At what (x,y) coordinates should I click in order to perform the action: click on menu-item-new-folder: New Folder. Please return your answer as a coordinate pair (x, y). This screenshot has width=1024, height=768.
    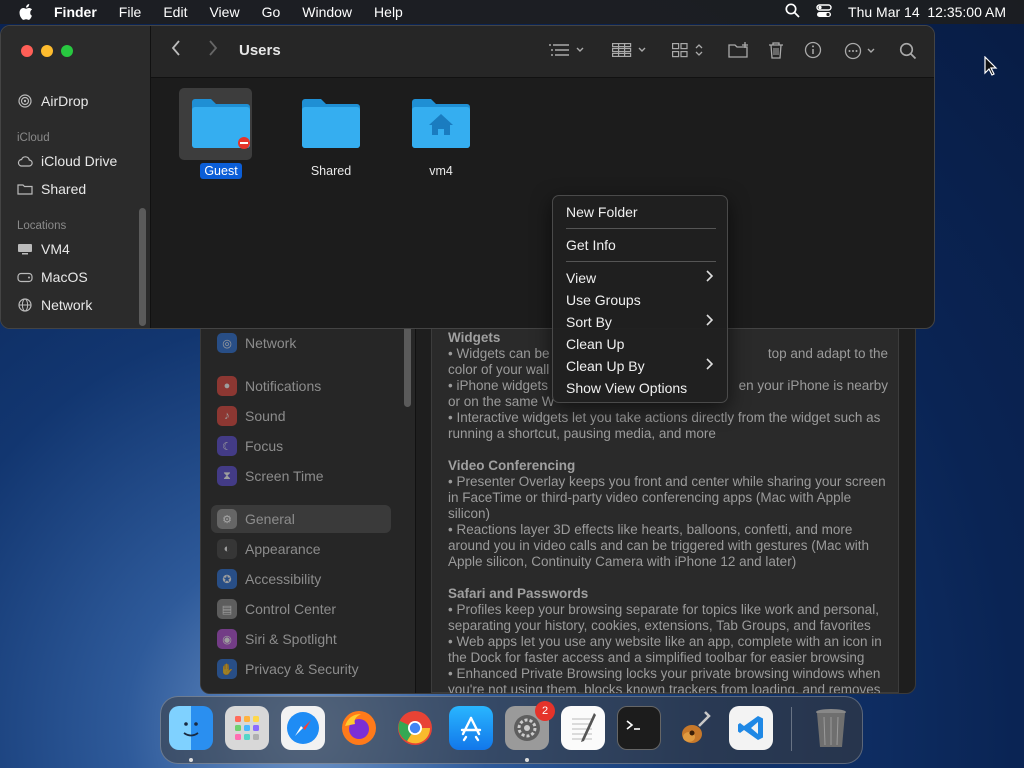
    Looking at the image, I should click on (602, 212).